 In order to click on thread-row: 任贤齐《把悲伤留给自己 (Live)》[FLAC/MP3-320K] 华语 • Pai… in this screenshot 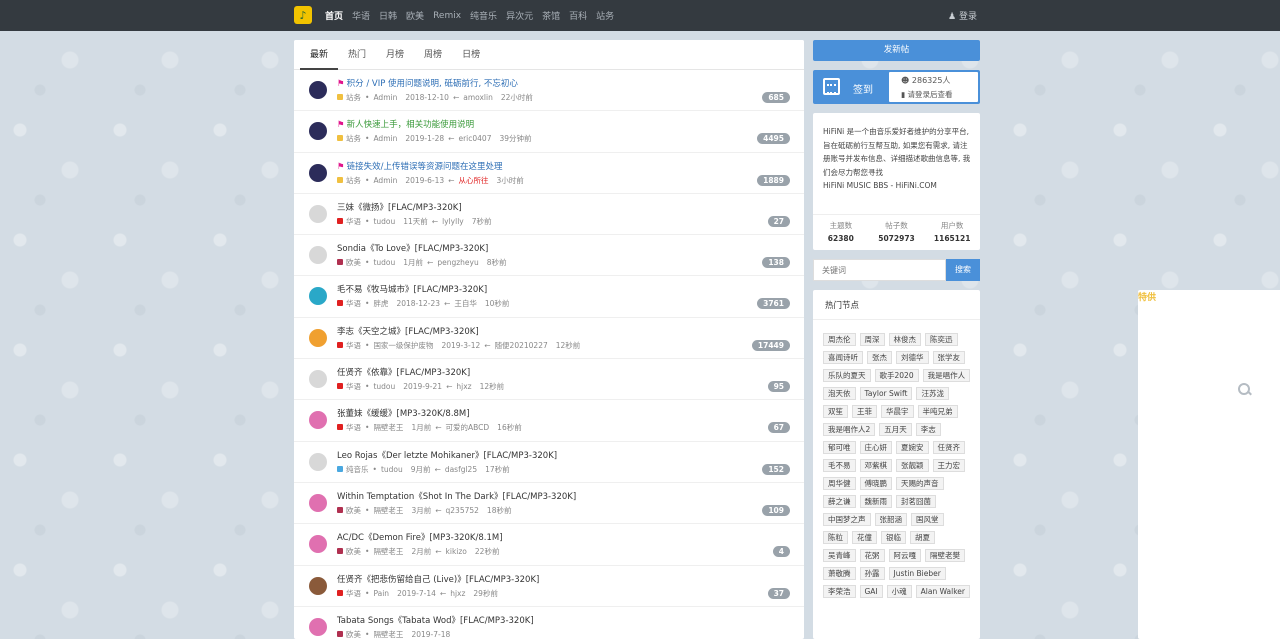, I will do `click(549, 586)`.